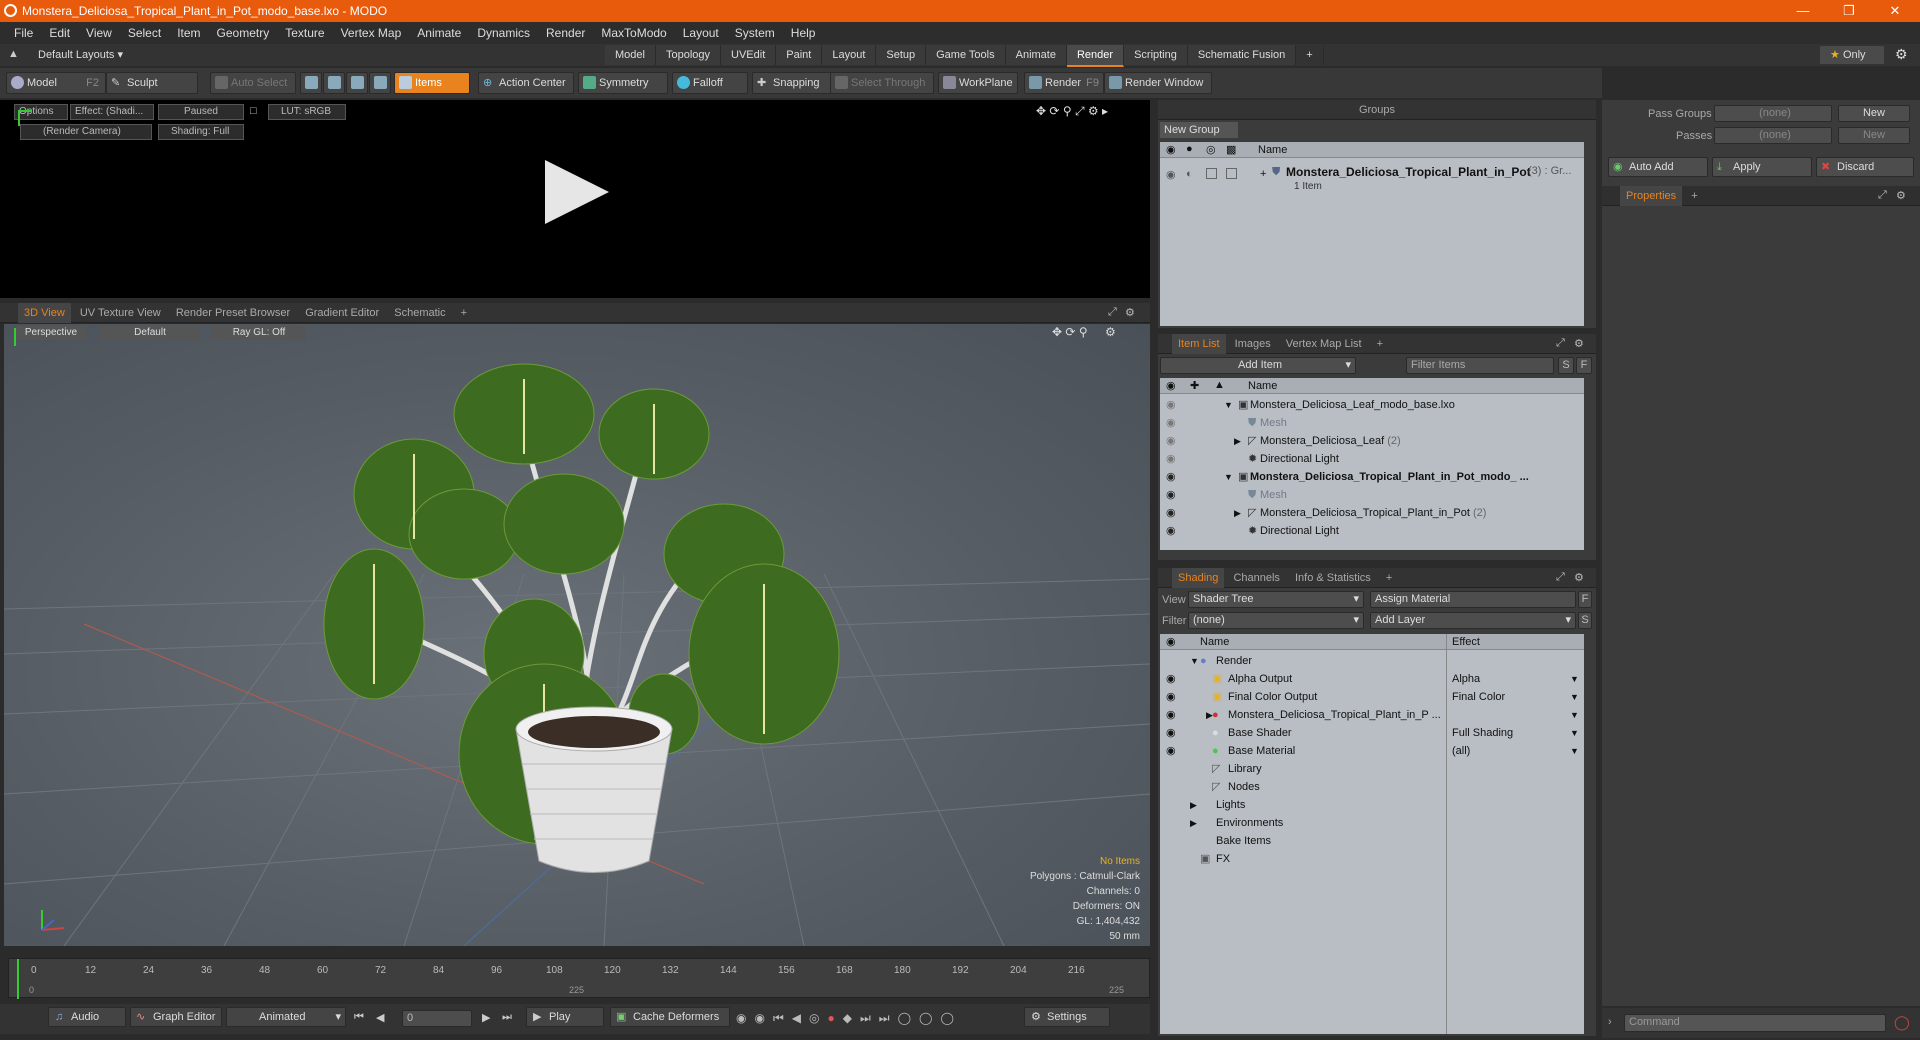 This screenshot has width=1920, height=1040. Describe the element at coordinates (710, 83) in the screenshot. I see `falloff-button: Falloff` at that location.